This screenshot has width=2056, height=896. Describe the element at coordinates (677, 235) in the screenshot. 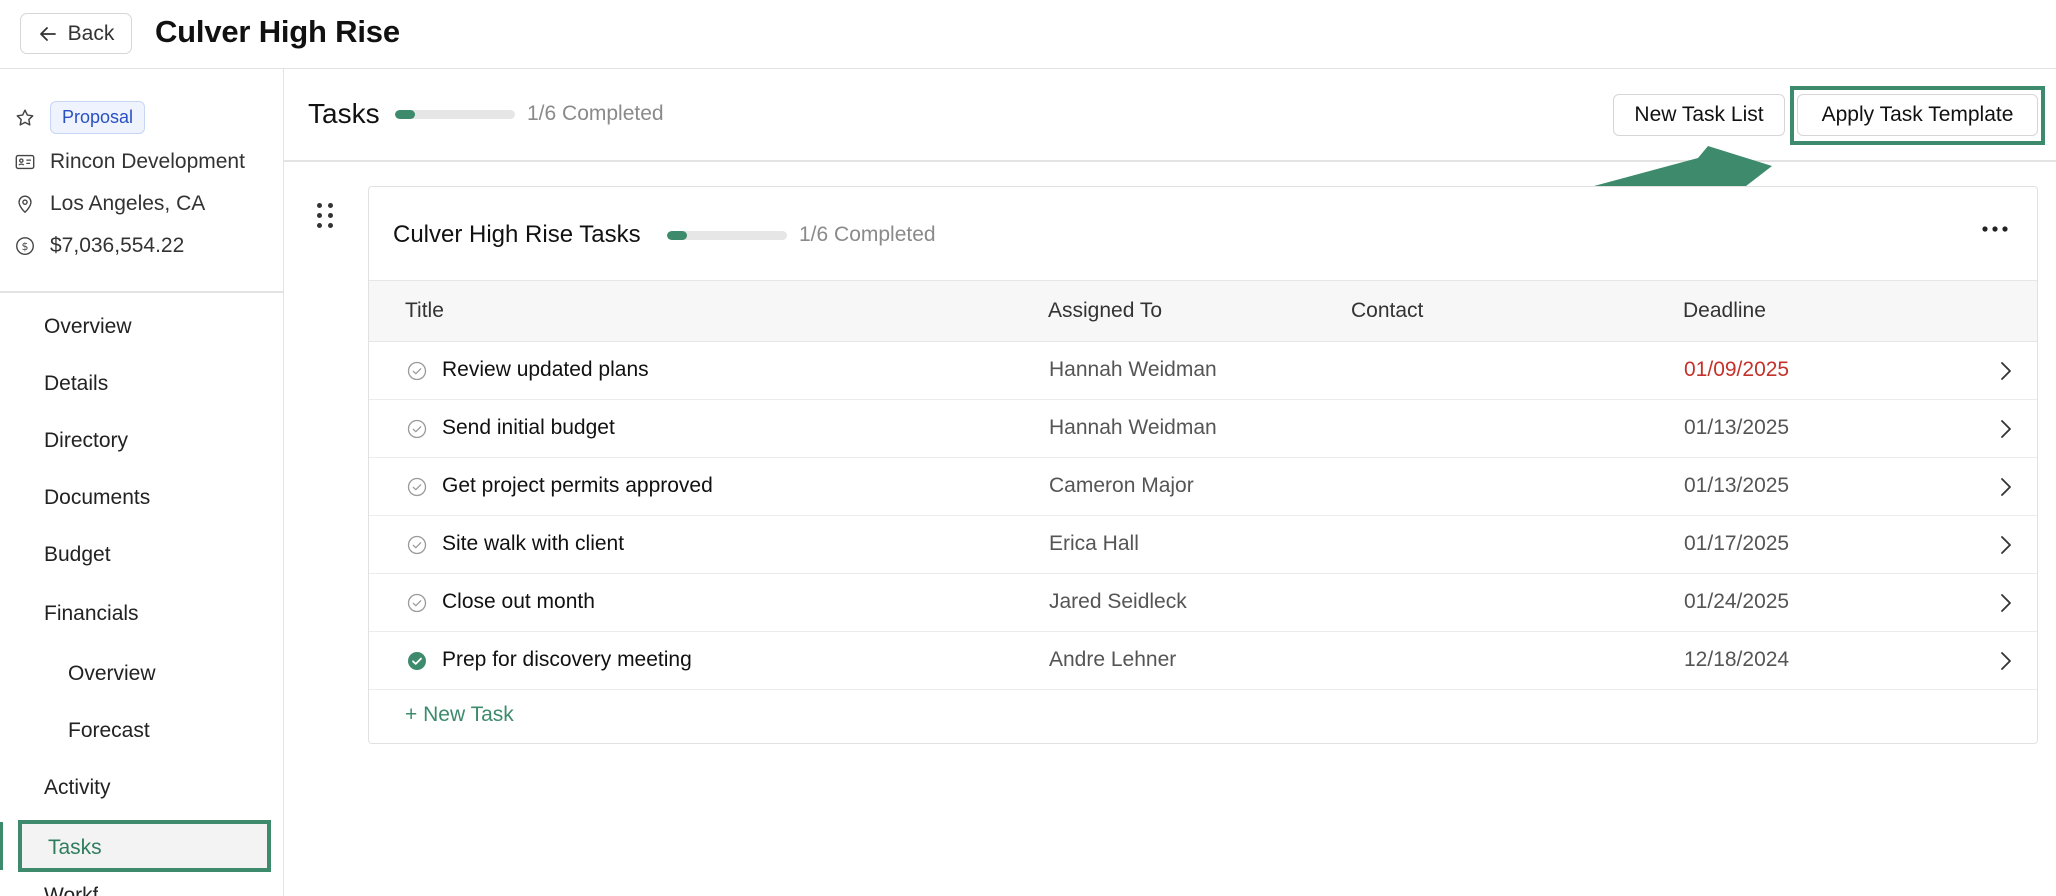

I see `task-list-progress-fill` at that location.